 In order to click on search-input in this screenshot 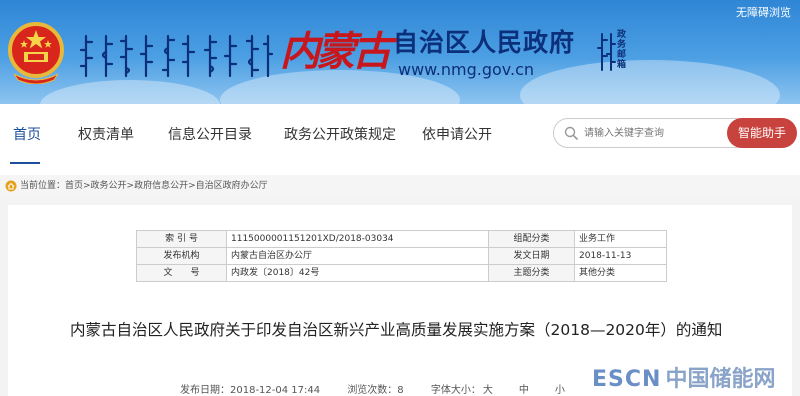, I will do `click(654, 133)`.